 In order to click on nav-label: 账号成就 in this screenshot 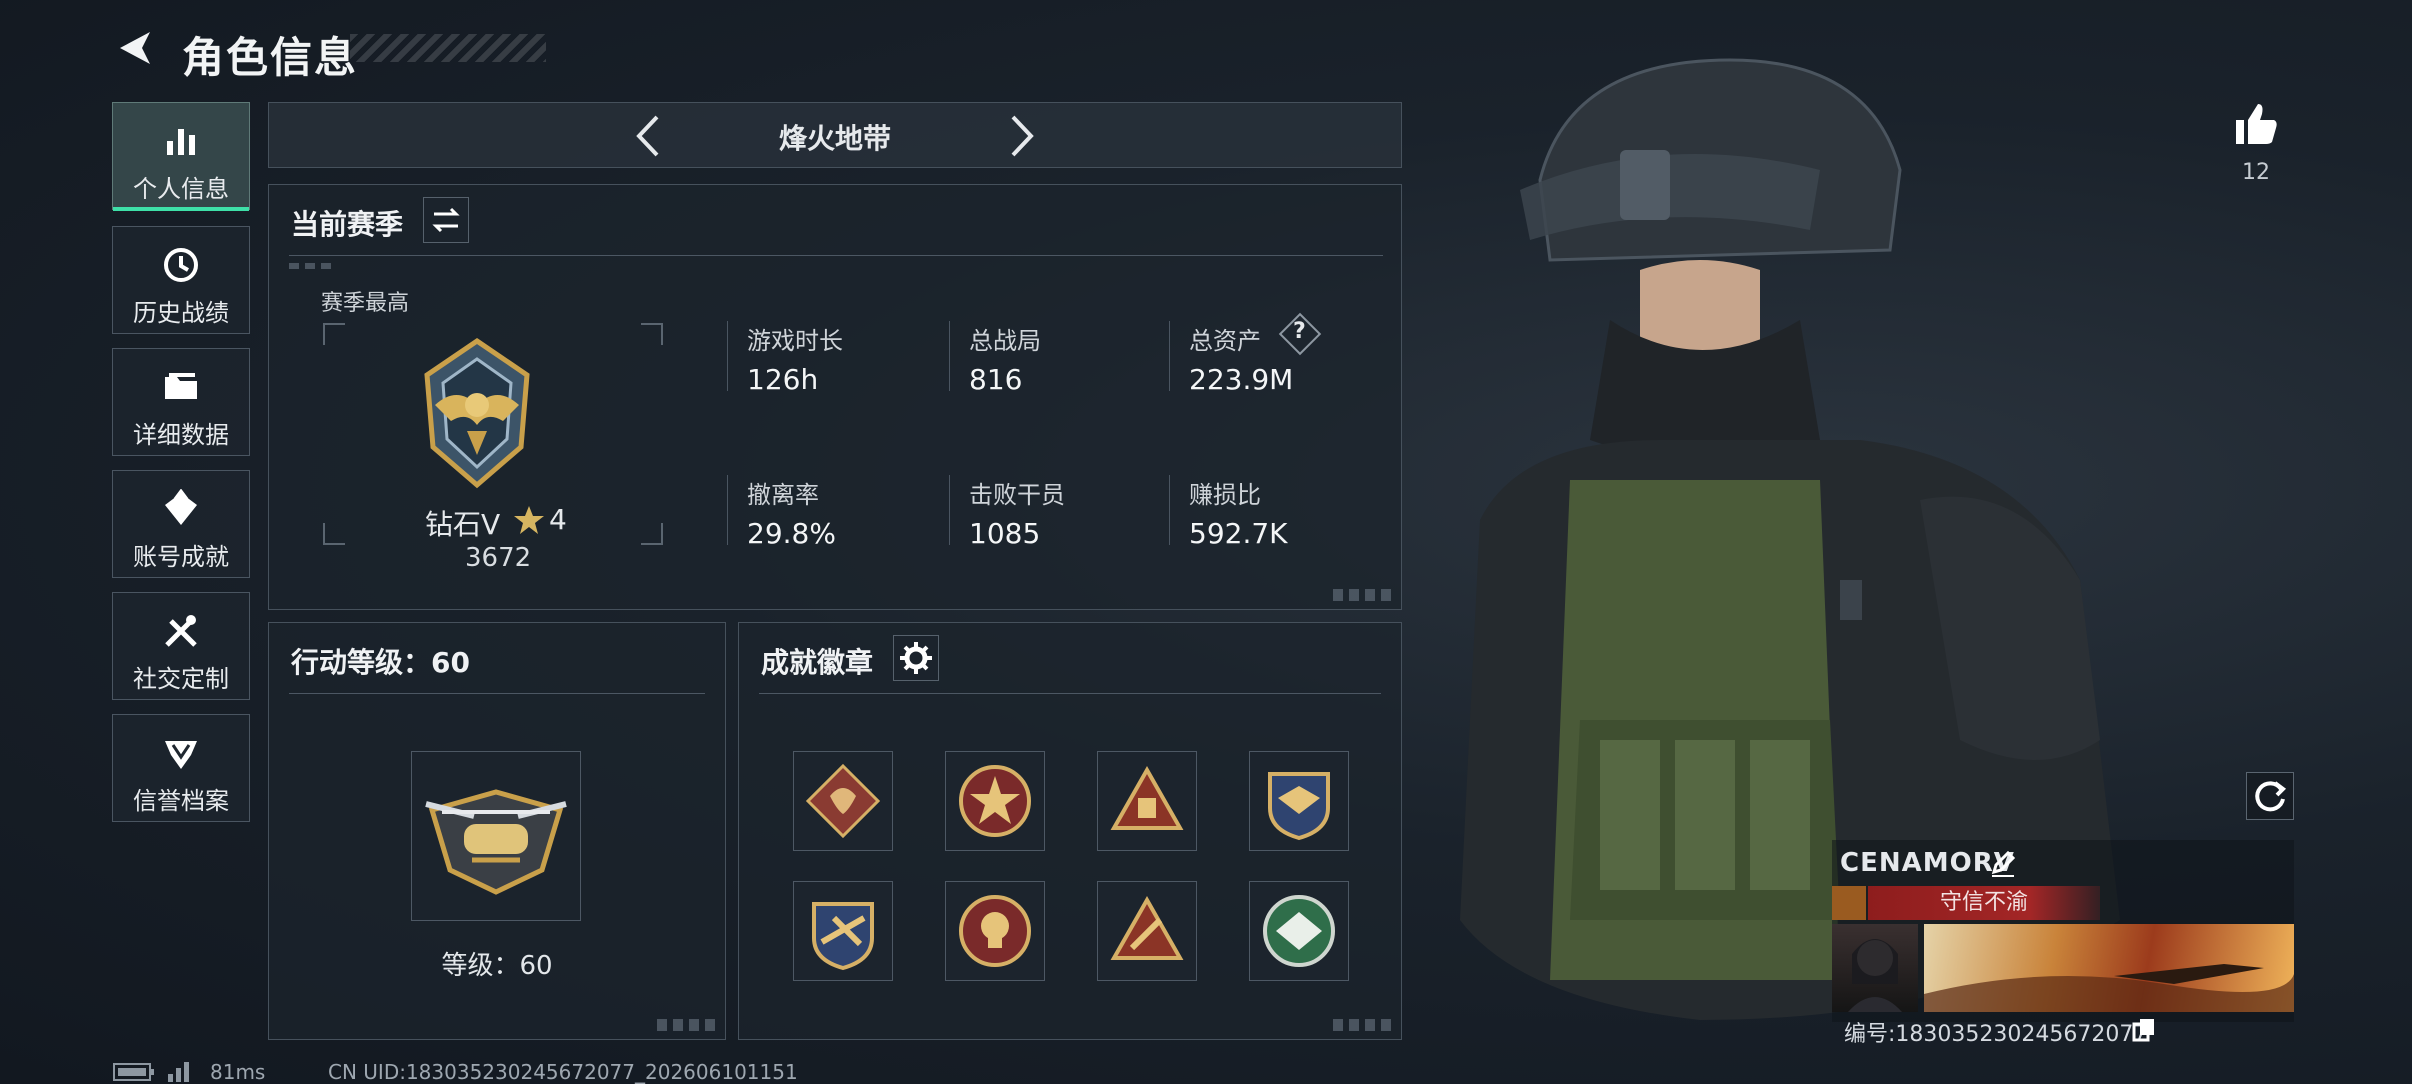, I will do `click(181, 557)`.